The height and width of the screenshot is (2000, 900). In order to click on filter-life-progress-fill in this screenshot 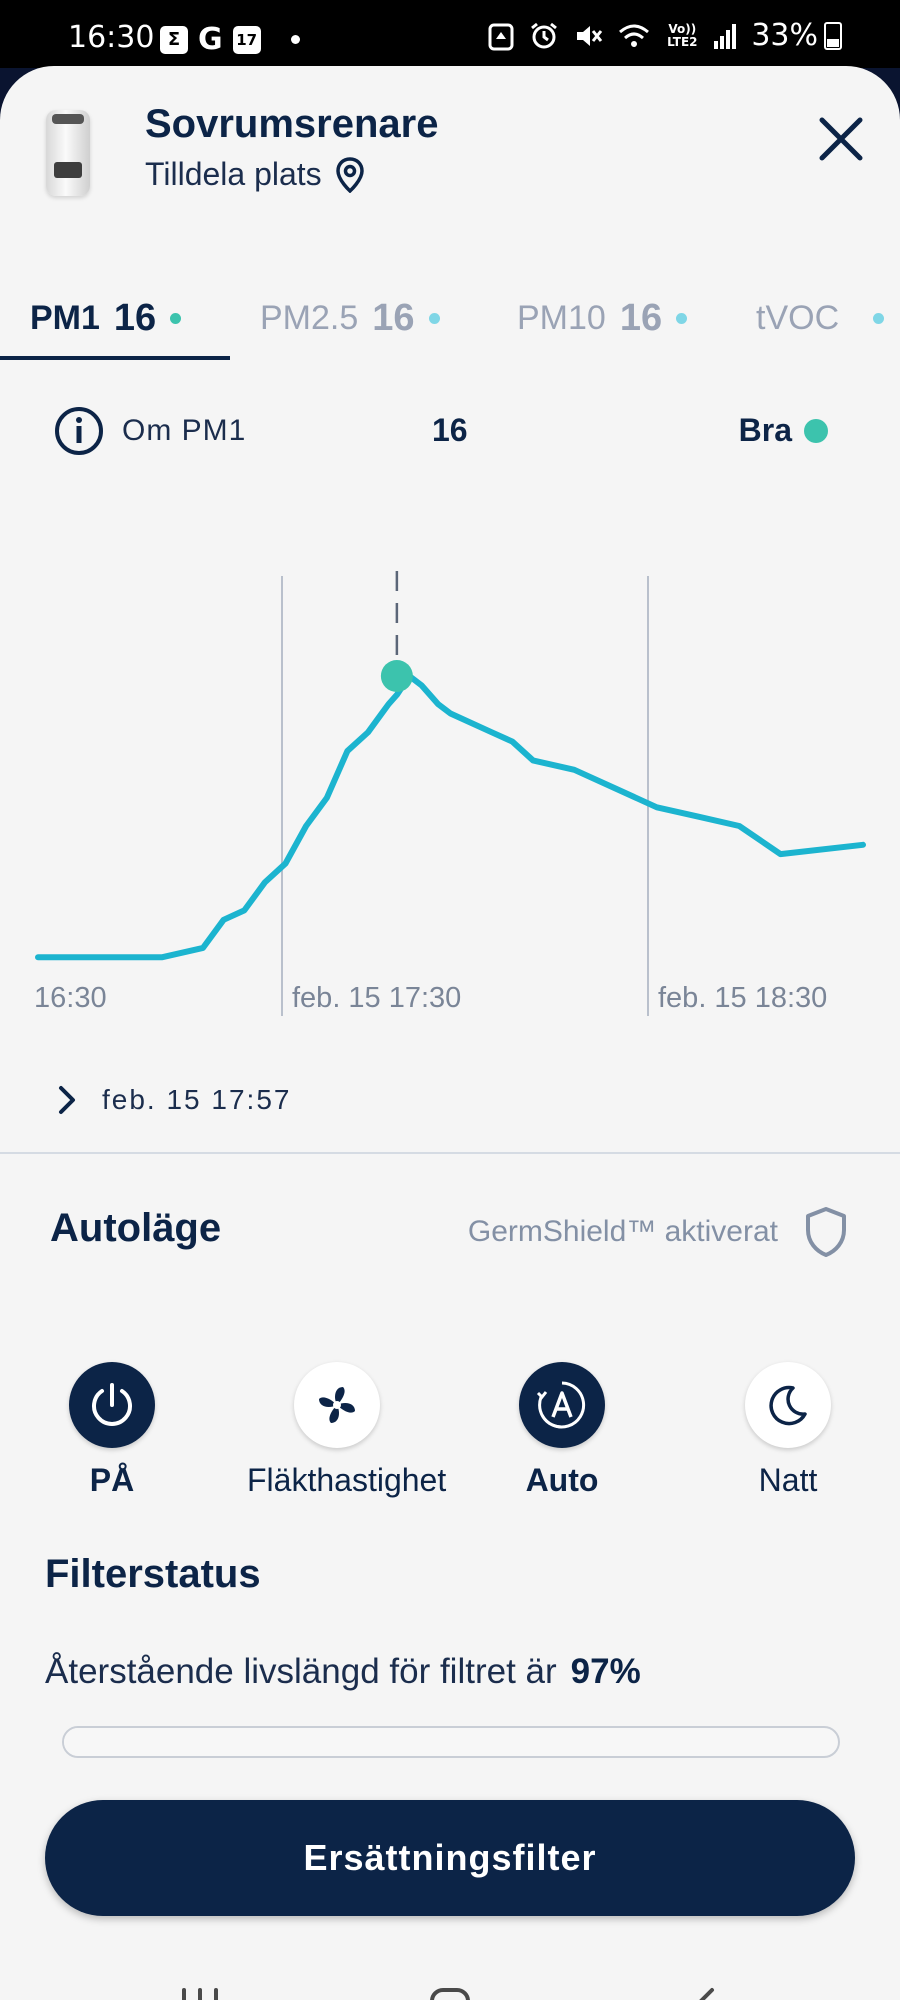, I will do `click(439, 1742)`.